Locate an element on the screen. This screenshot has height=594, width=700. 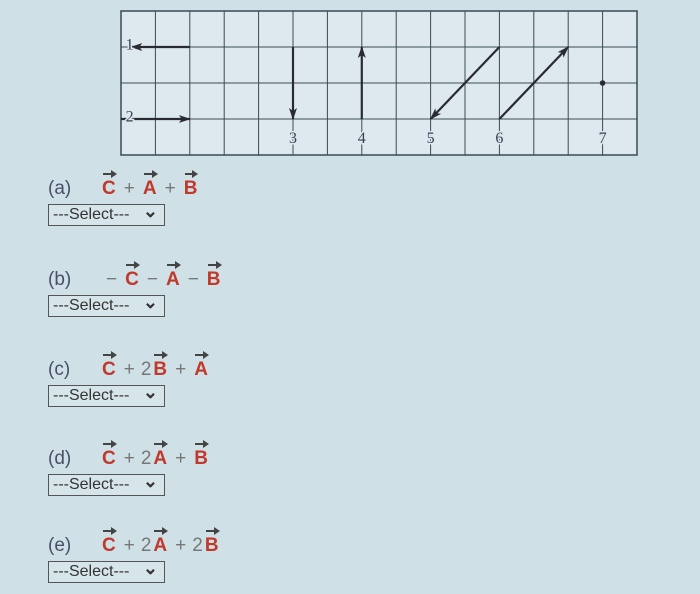
question-expression-line: (b) − C − A − B is located at coordinates (135, 276).